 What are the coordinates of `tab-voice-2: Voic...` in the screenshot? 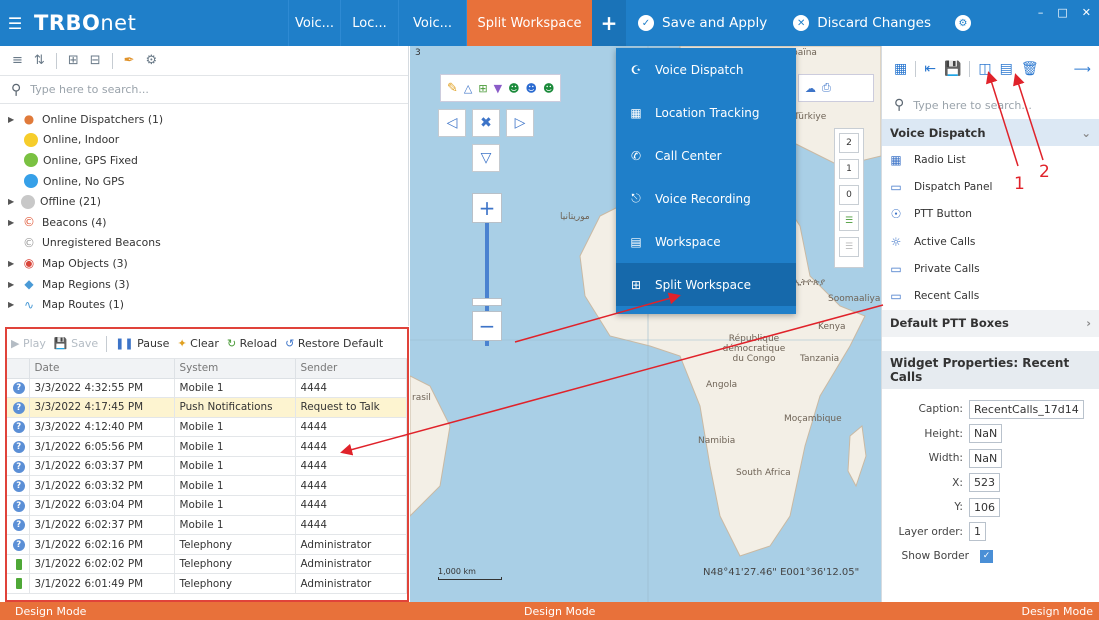 It's located at (432, 23).